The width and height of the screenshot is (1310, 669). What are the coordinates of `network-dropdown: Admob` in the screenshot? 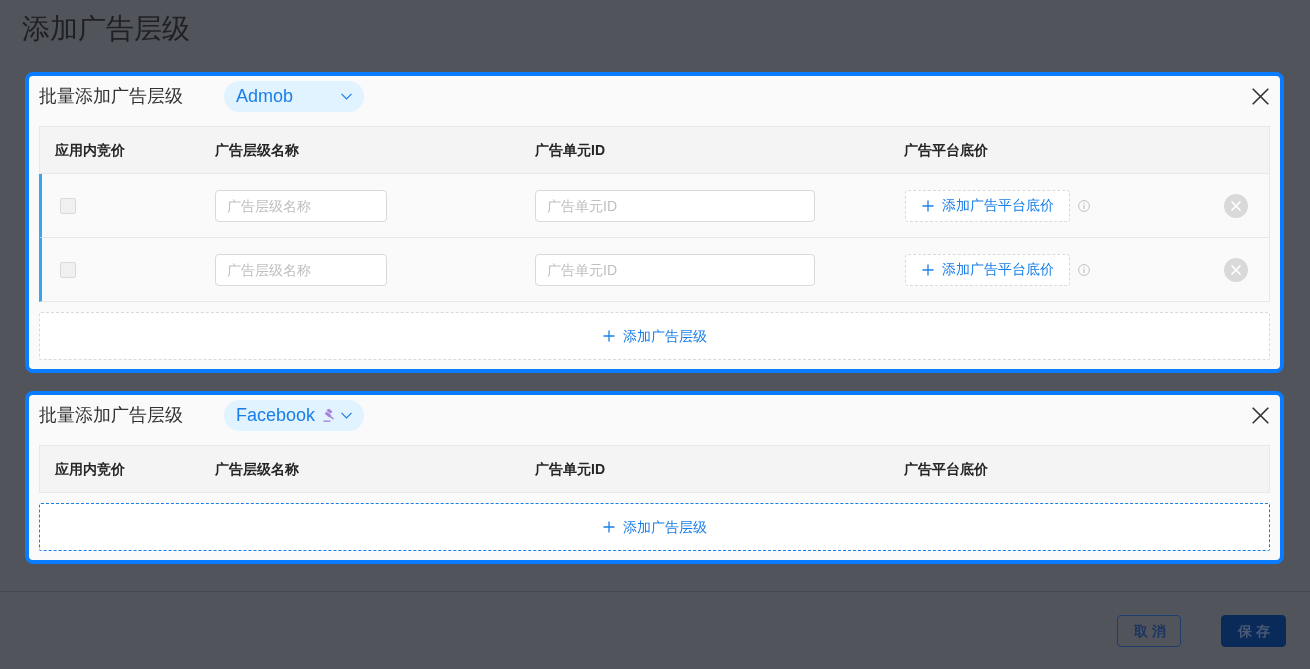 It's located at (294, 96).